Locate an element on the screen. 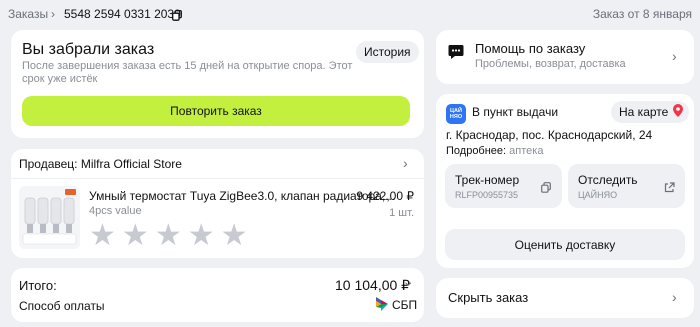 The width and height of the screenshot is (700, 327). track-number-box: Трек-номер RLFP00955735 is located at coordinates (503, 186).